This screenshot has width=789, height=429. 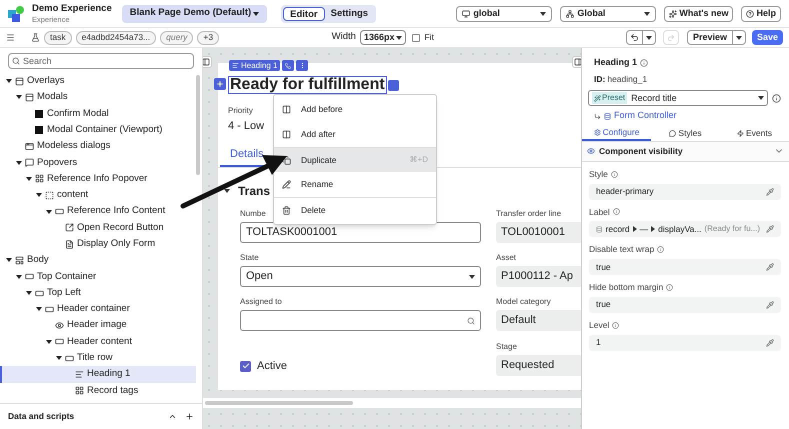 I want to click on flask-icon, so click(x=35, y=37).